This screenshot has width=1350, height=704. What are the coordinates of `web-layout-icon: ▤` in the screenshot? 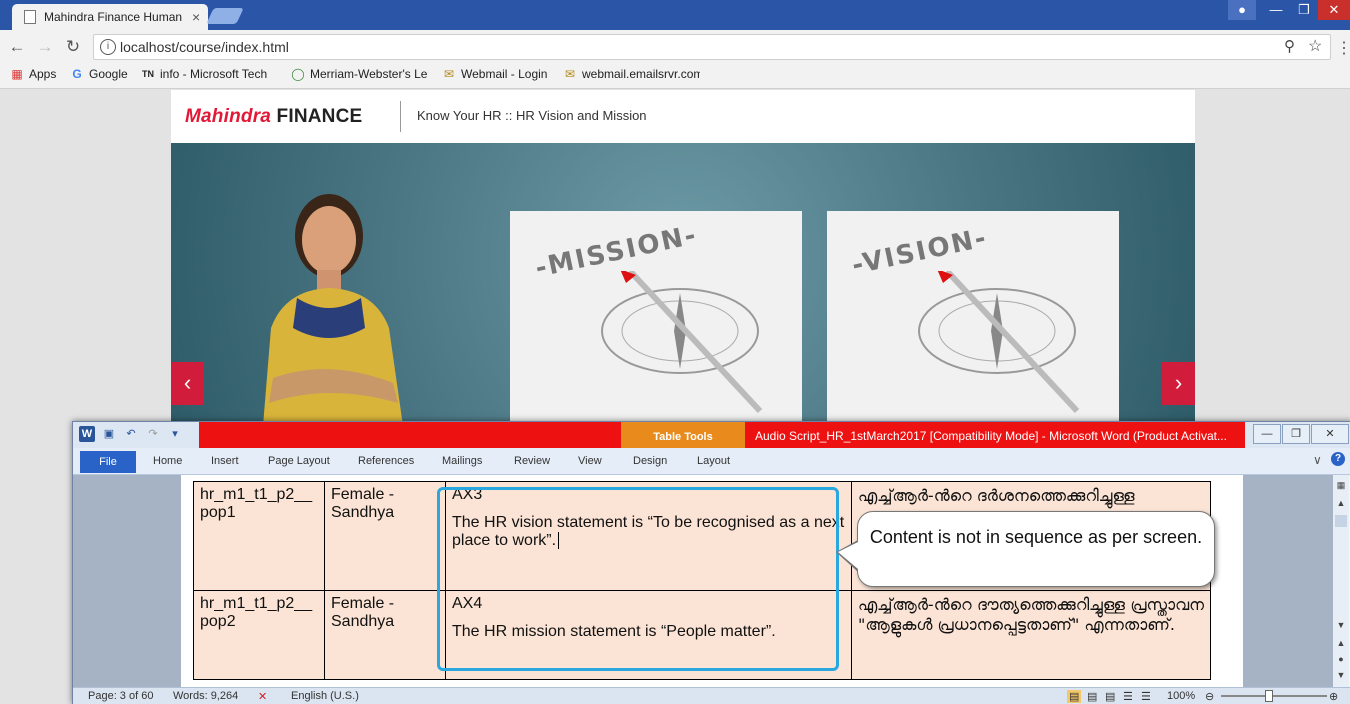 It's located at (1110, 696).